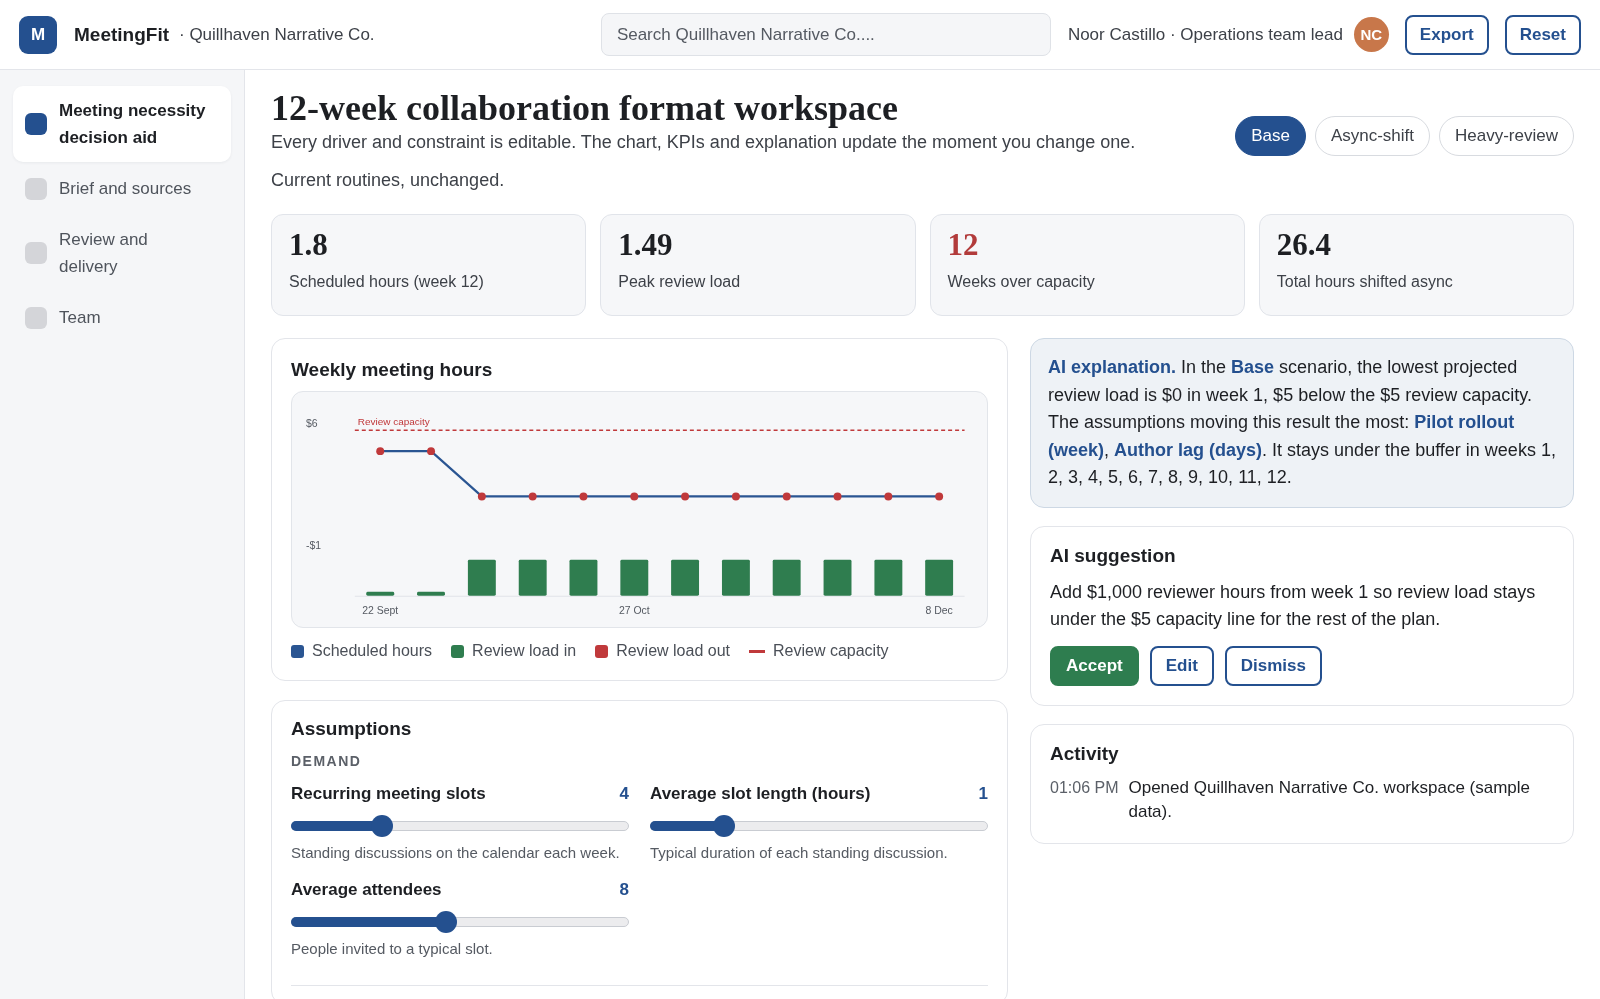 The image size is (1600, 999). I want to click on avatar: NC, so click(1371, 34).